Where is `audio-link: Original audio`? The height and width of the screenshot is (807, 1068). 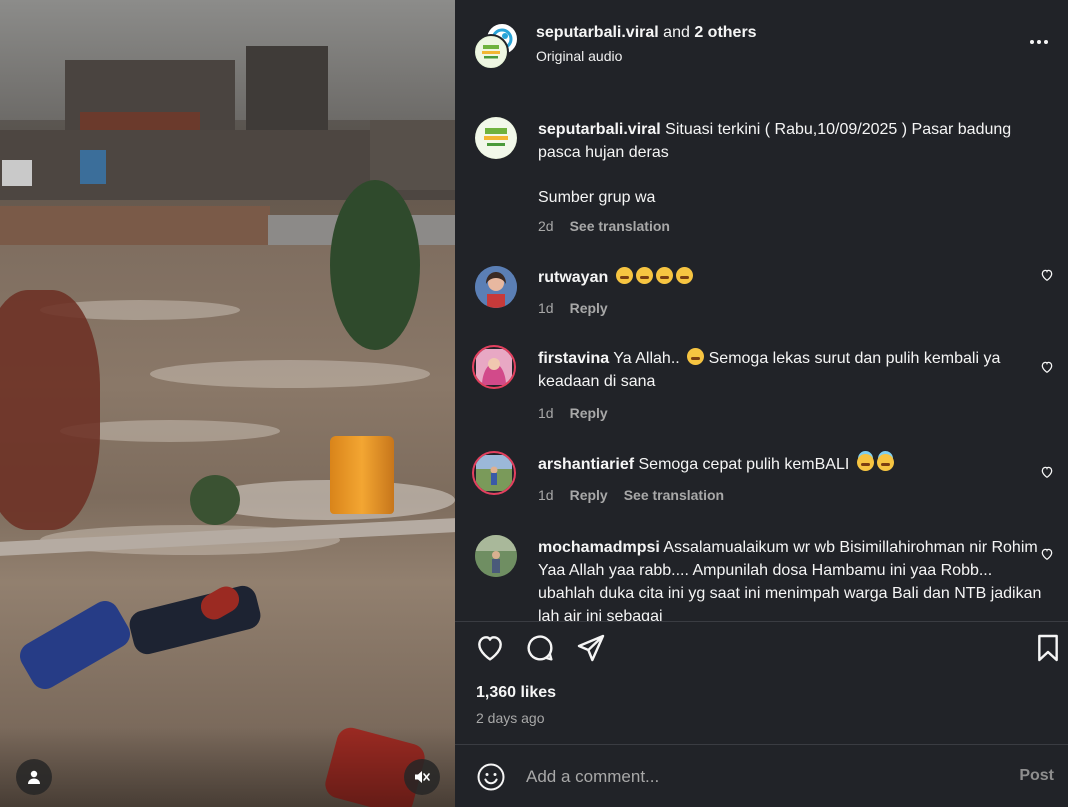 audio-link: Original audio is located at coordinates (579, 56).